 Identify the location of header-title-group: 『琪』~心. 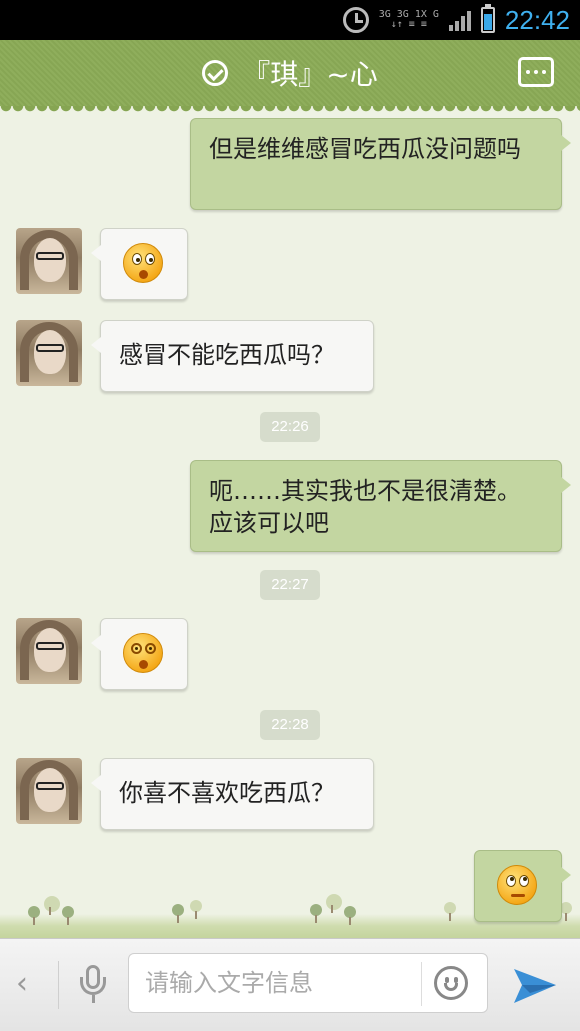
(290, 73).